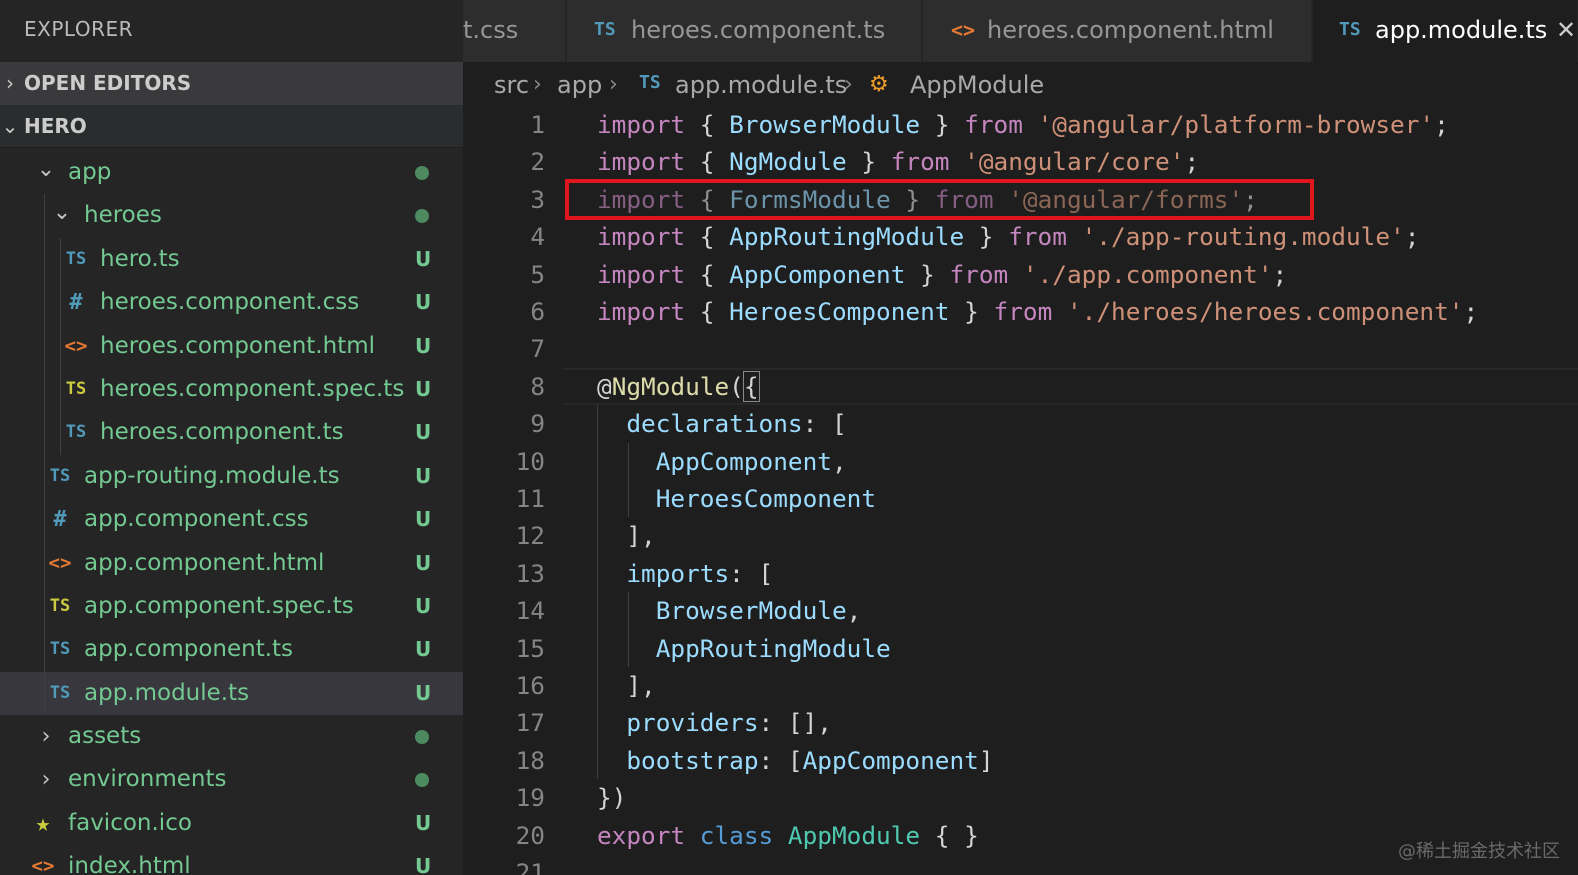  What do you see at coordinates (744, 31) in the screenshot?
I see `tab-heroes-component-ts: TS heroes.component.ts` at bounding box center [744, 31].